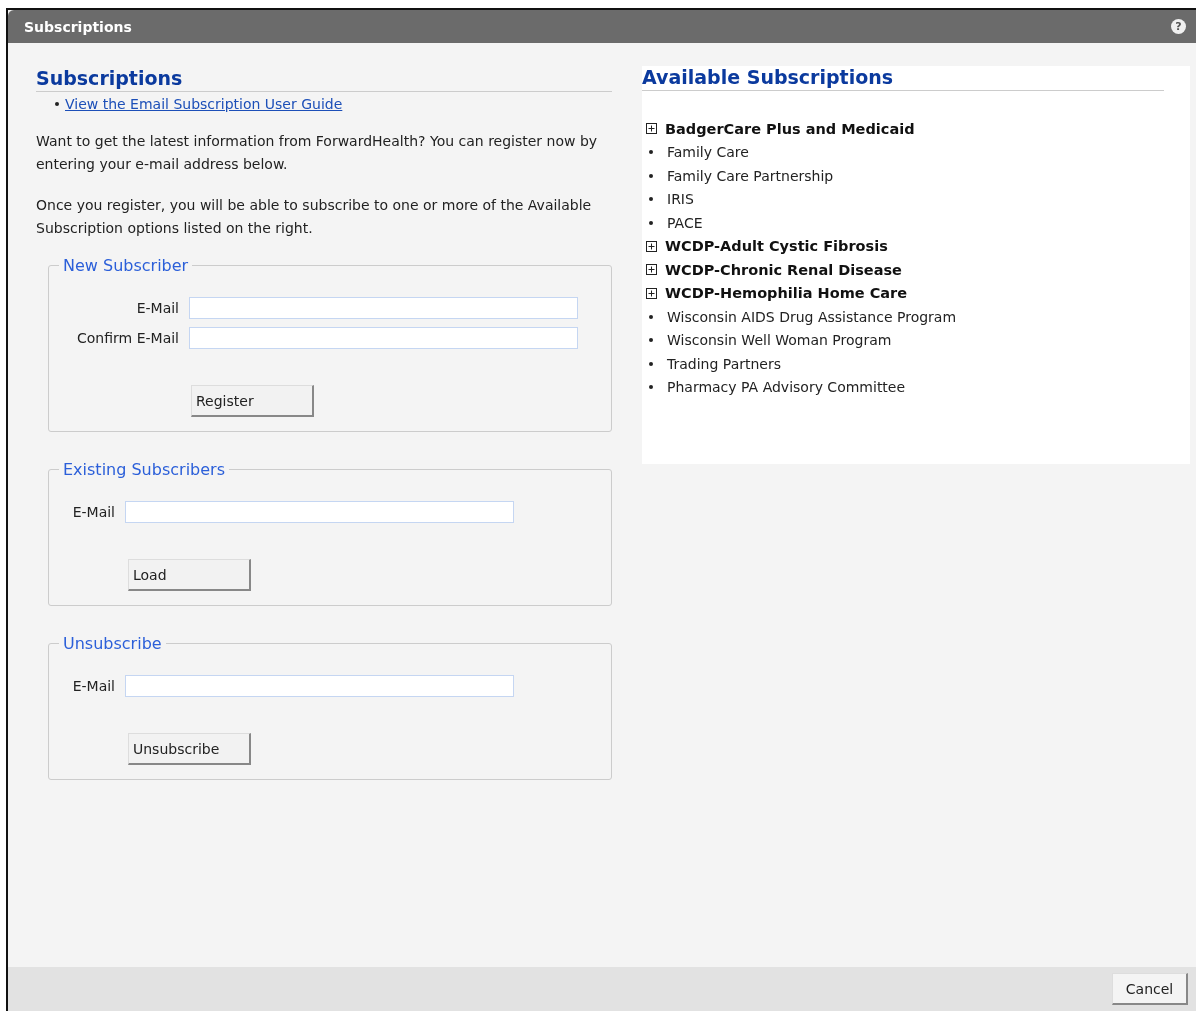  Describe the element at coordinates (204, 104) in the screenshot. I see `guide-link: View the Email Subscription User Guide` at that location.